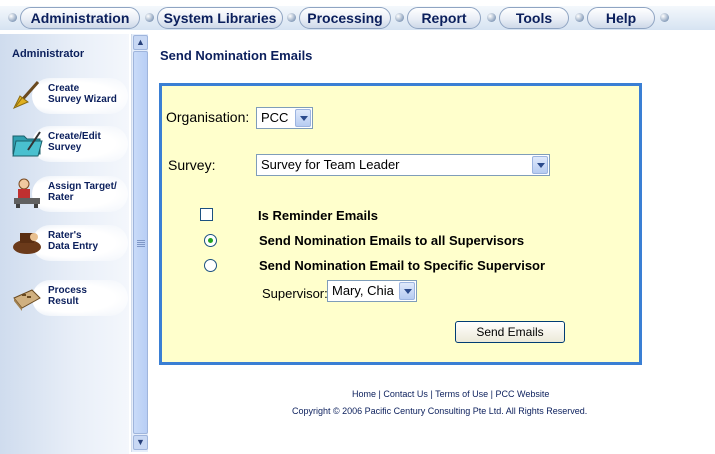 The height and width of the screenshot is (454, 715). Describe the element at coordinates (210, 265) in the screenshot. I see `send-specific-supervisor-radio` at that location.